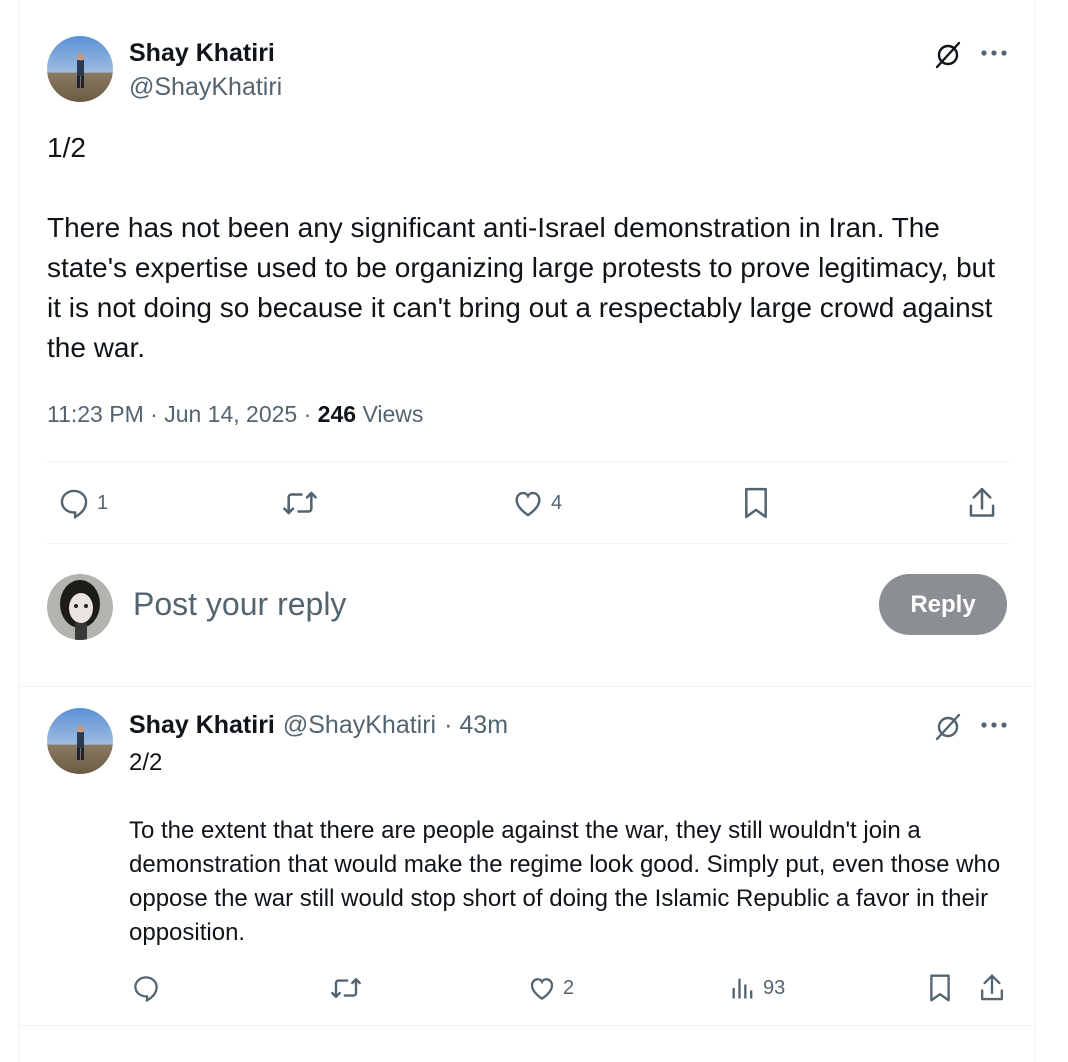 This screenshot has height=1062, width=1068. I want to click on reply-retweet-action, so click(346, 988).